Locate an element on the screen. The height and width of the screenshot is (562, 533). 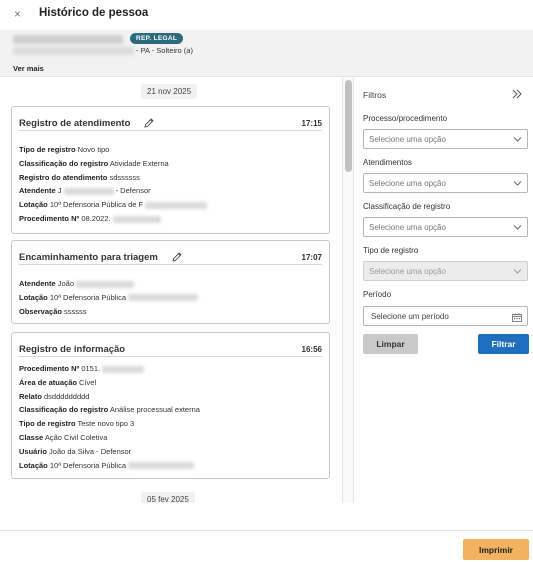
field-row: Registro do atendimento sdssssss is located at coordinates (170, 178).